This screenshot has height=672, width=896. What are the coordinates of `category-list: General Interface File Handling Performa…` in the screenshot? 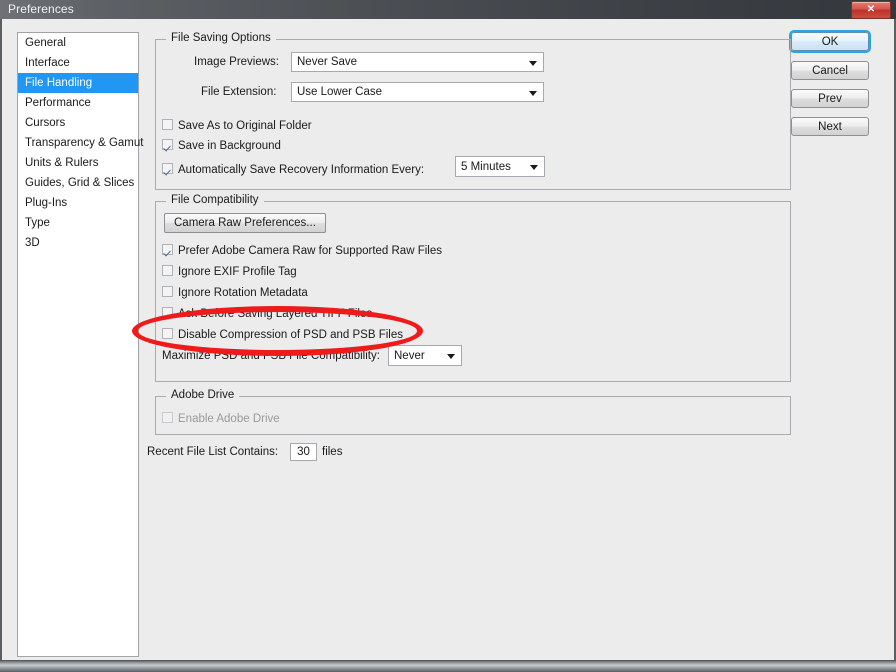 It's located at (80, 344).